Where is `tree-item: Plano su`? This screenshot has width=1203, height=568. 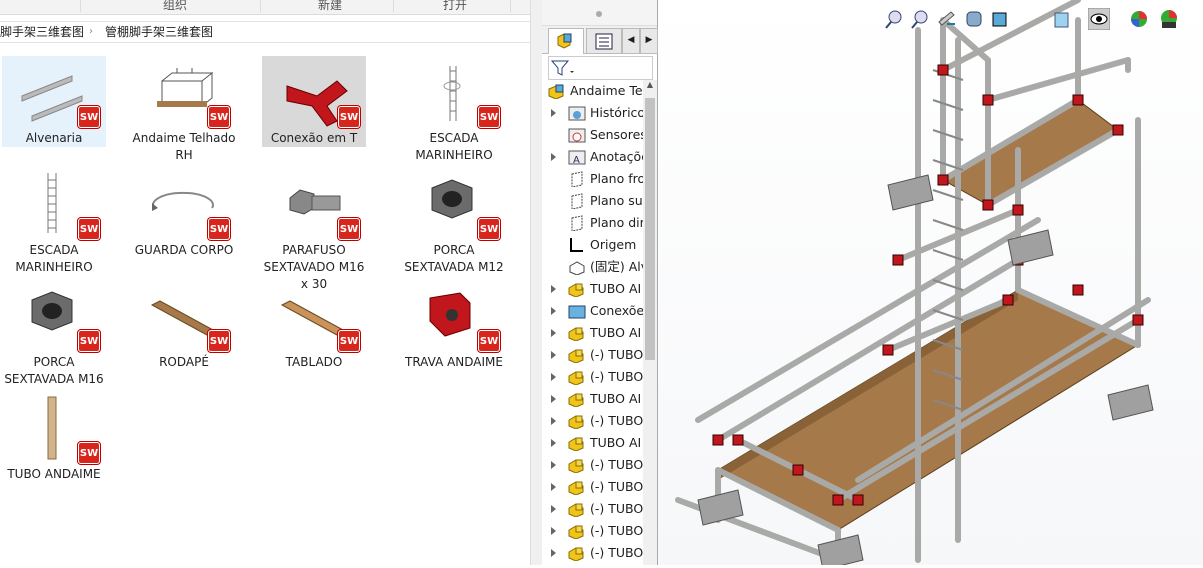 tree-item: Plano su is located at coordinates (592, 201).